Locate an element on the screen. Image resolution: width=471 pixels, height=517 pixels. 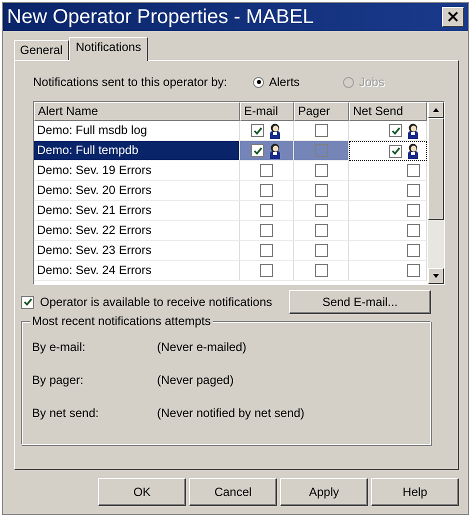
column-header: Alert Name is located at coordinates (137, 111).